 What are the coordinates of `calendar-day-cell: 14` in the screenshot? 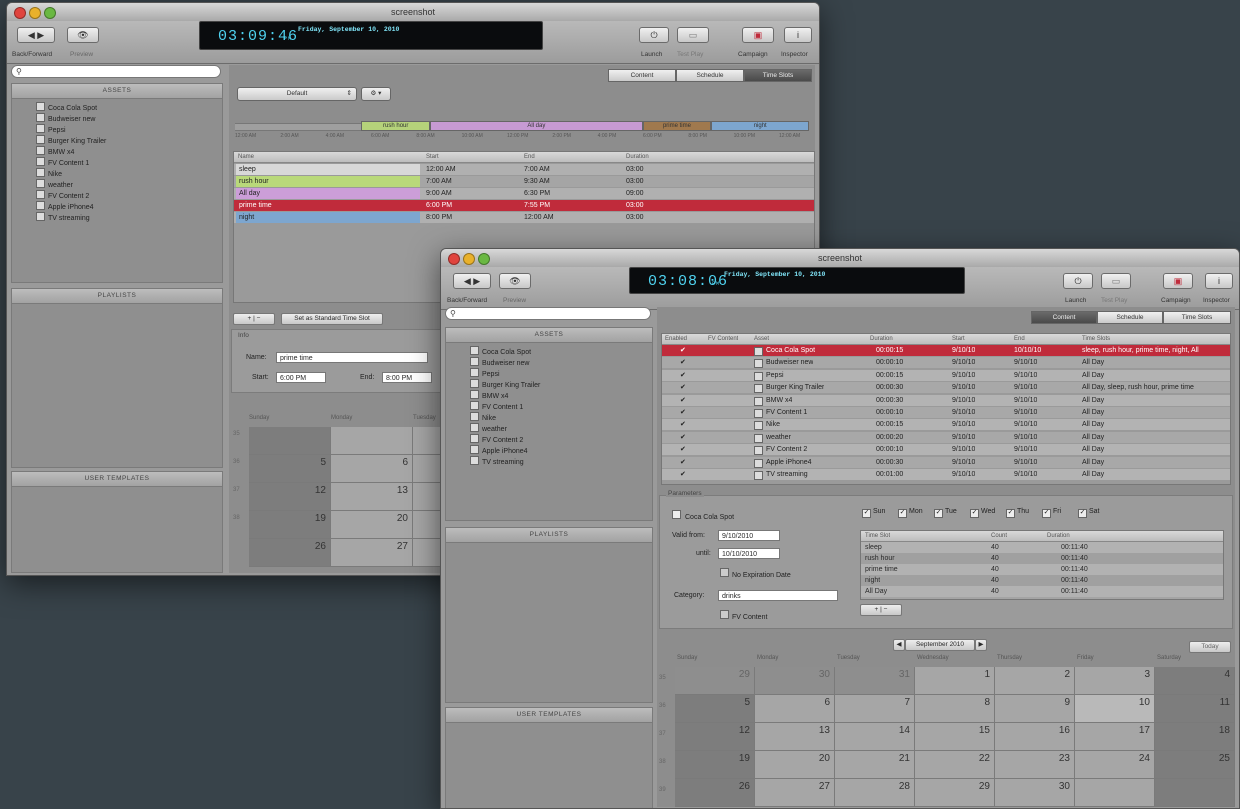 It's located at (875, 737).